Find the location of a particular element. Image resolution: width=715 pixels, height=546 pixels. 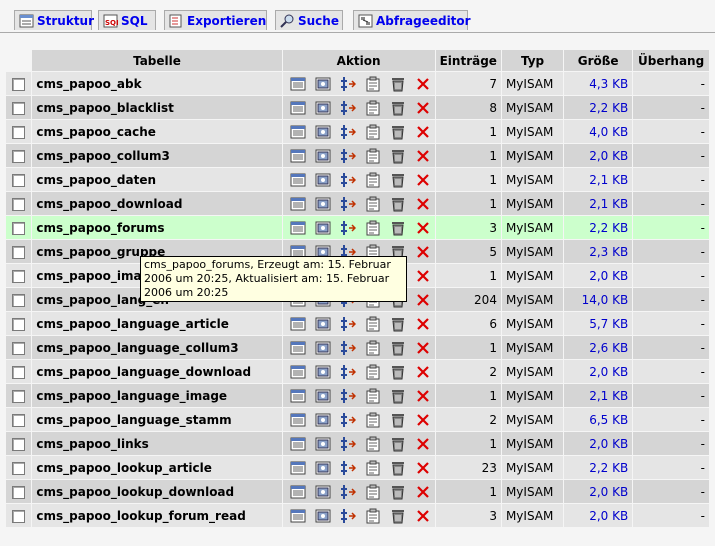

table-name: cms_papoo_blacklist is located at coordinates (157, 107).